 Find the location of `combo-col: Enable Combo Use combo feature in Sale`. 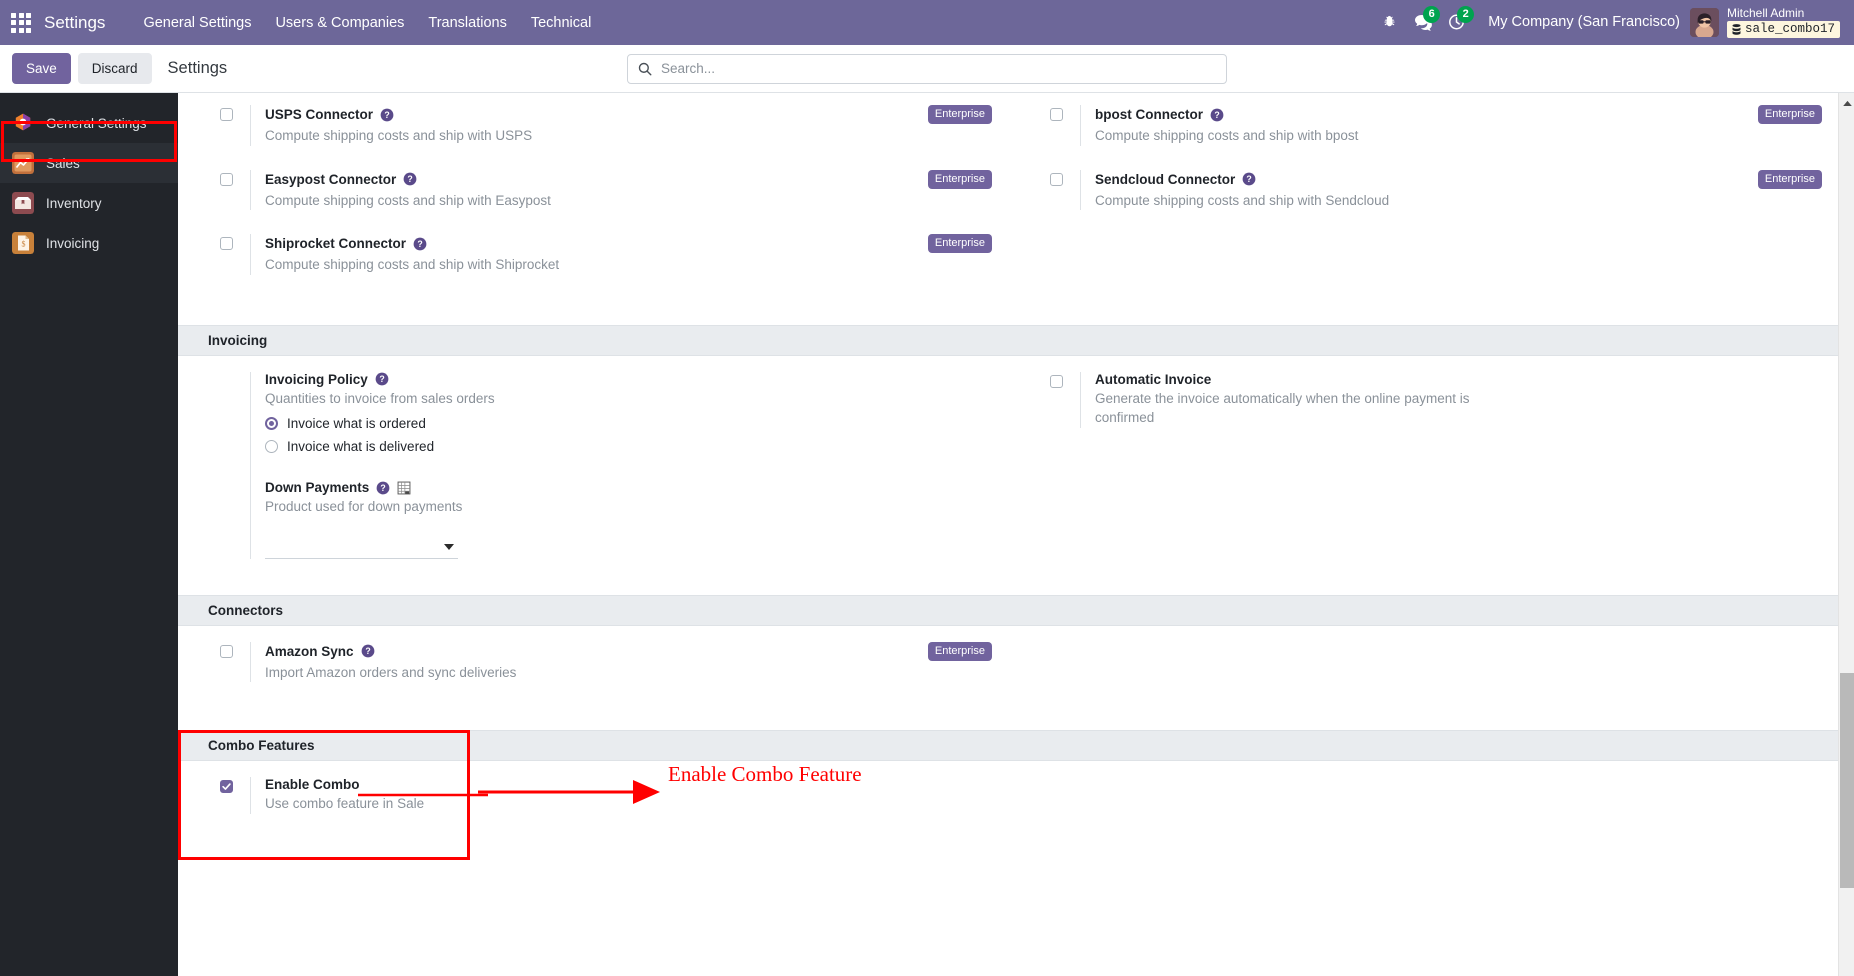

combo-col: Enable Combo Use combo feature in Sale is located at coordinates (593, 793).